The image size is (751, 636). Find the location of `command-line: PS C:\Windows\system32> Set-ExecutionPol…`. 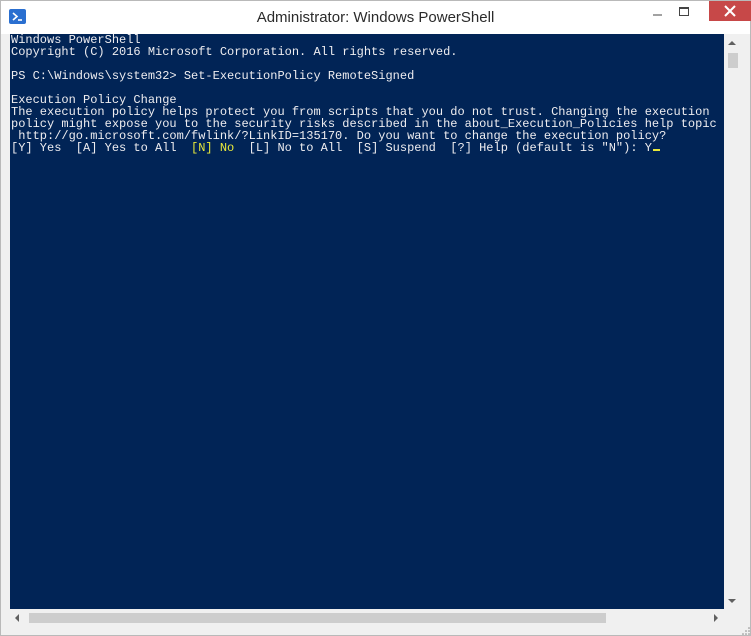

command-line: PS C:\Windows\system32> Set-ExecutionPol… is located at coordinates (213, 76).